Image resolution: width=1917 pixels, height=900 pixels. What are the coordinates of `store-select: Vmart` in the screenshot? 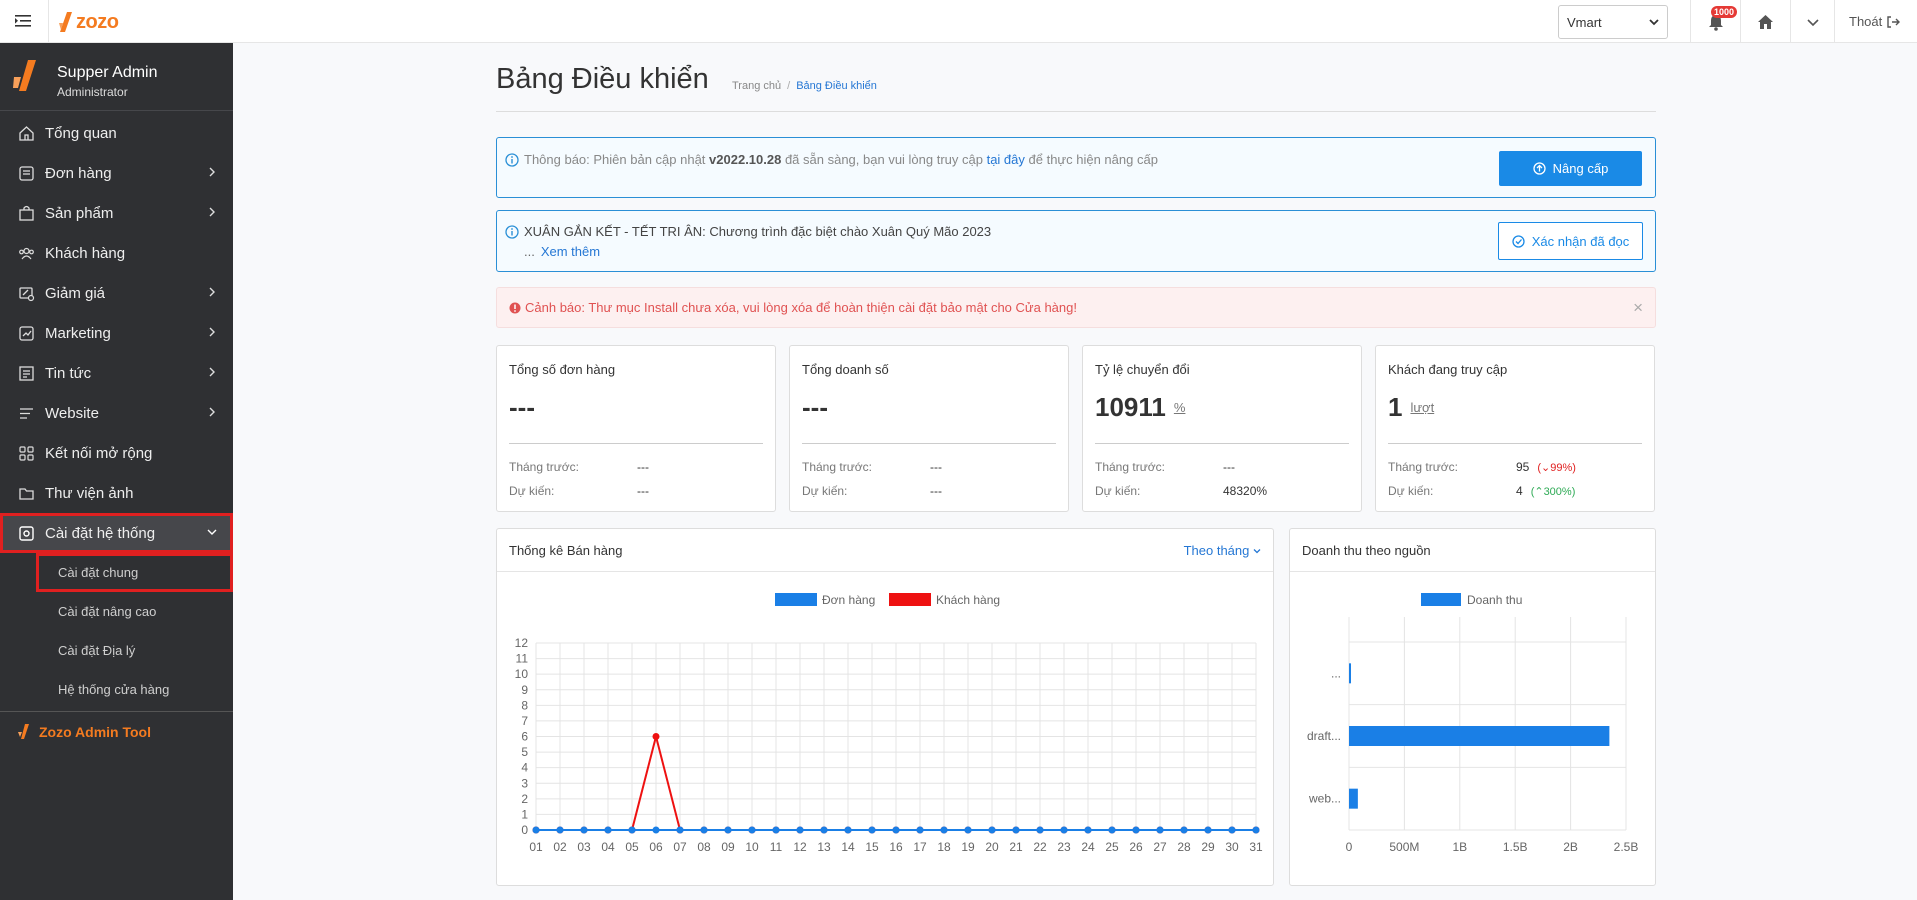 It's located at (1613, 22).